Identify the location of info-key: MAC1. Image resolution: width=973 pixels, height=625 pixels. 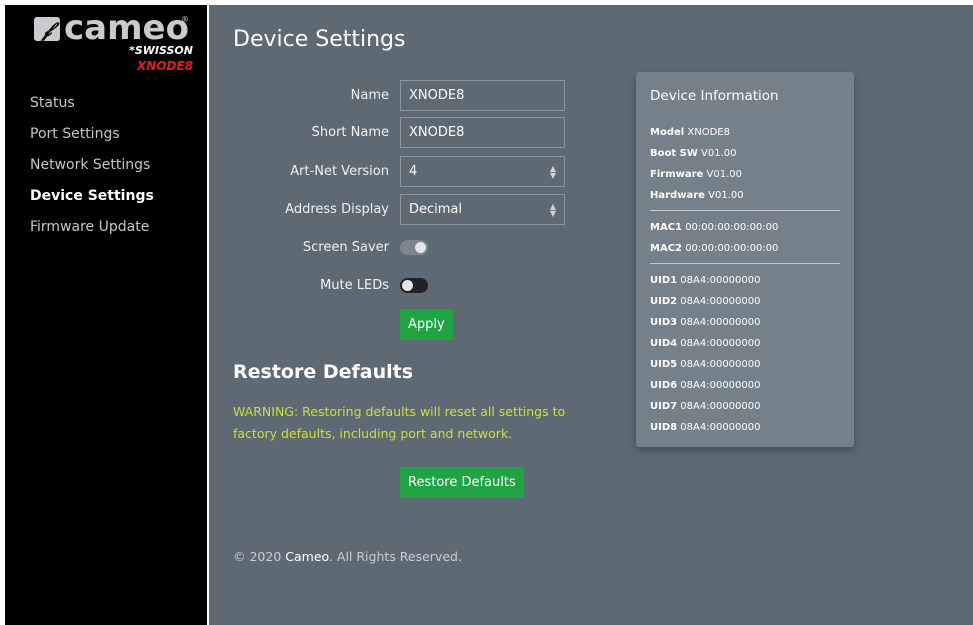
(666, 227).